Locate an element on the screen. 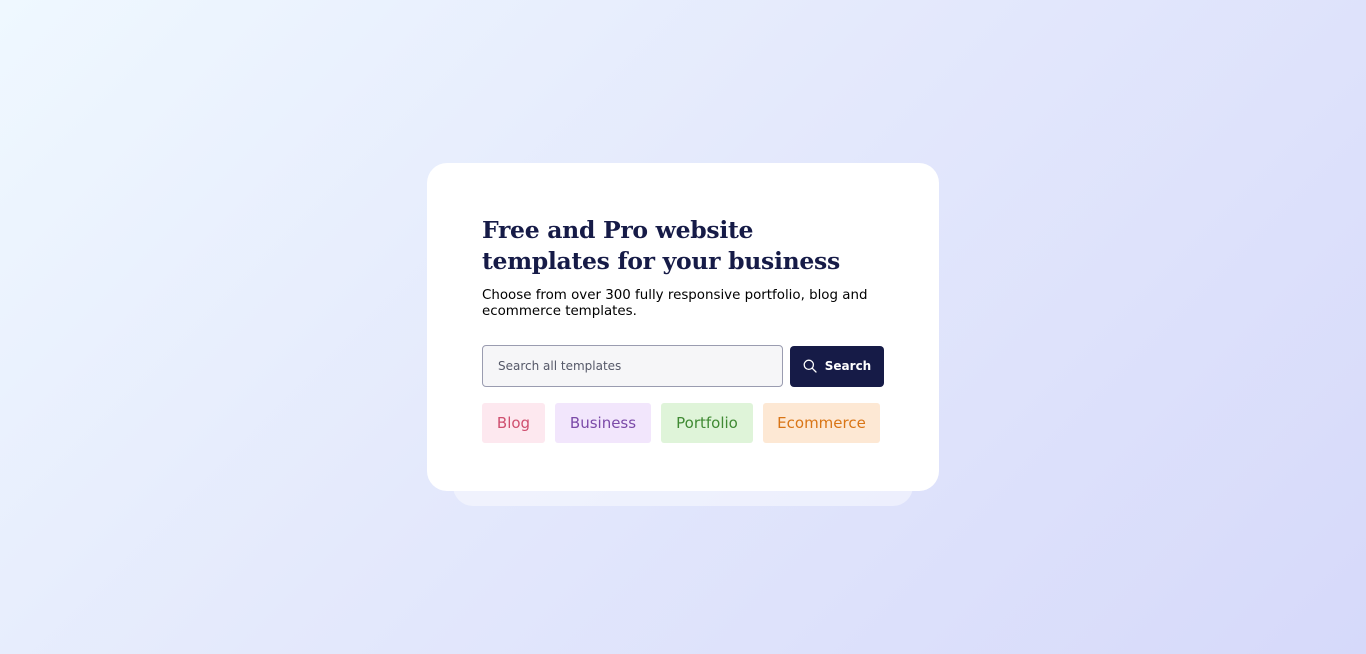 This screenshot has width=1366, height=654. search-input is located at coordinates (632, 366).